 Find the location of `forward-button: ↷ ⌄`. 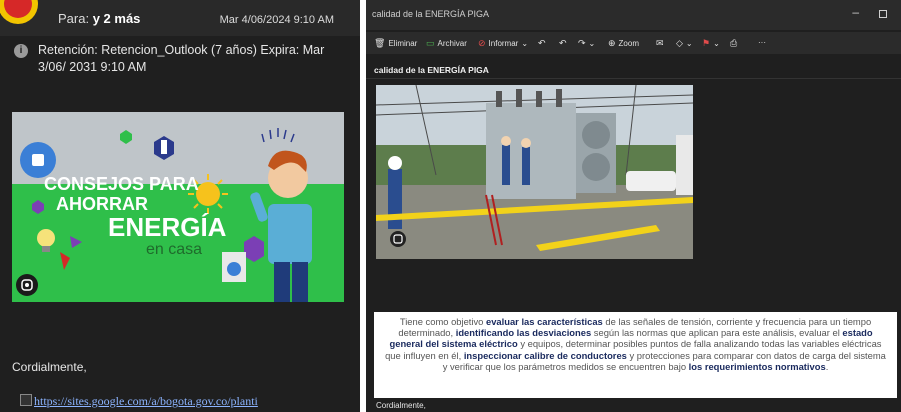

forward-button: ↷ ⌄ is located at coordinates (586, 43).